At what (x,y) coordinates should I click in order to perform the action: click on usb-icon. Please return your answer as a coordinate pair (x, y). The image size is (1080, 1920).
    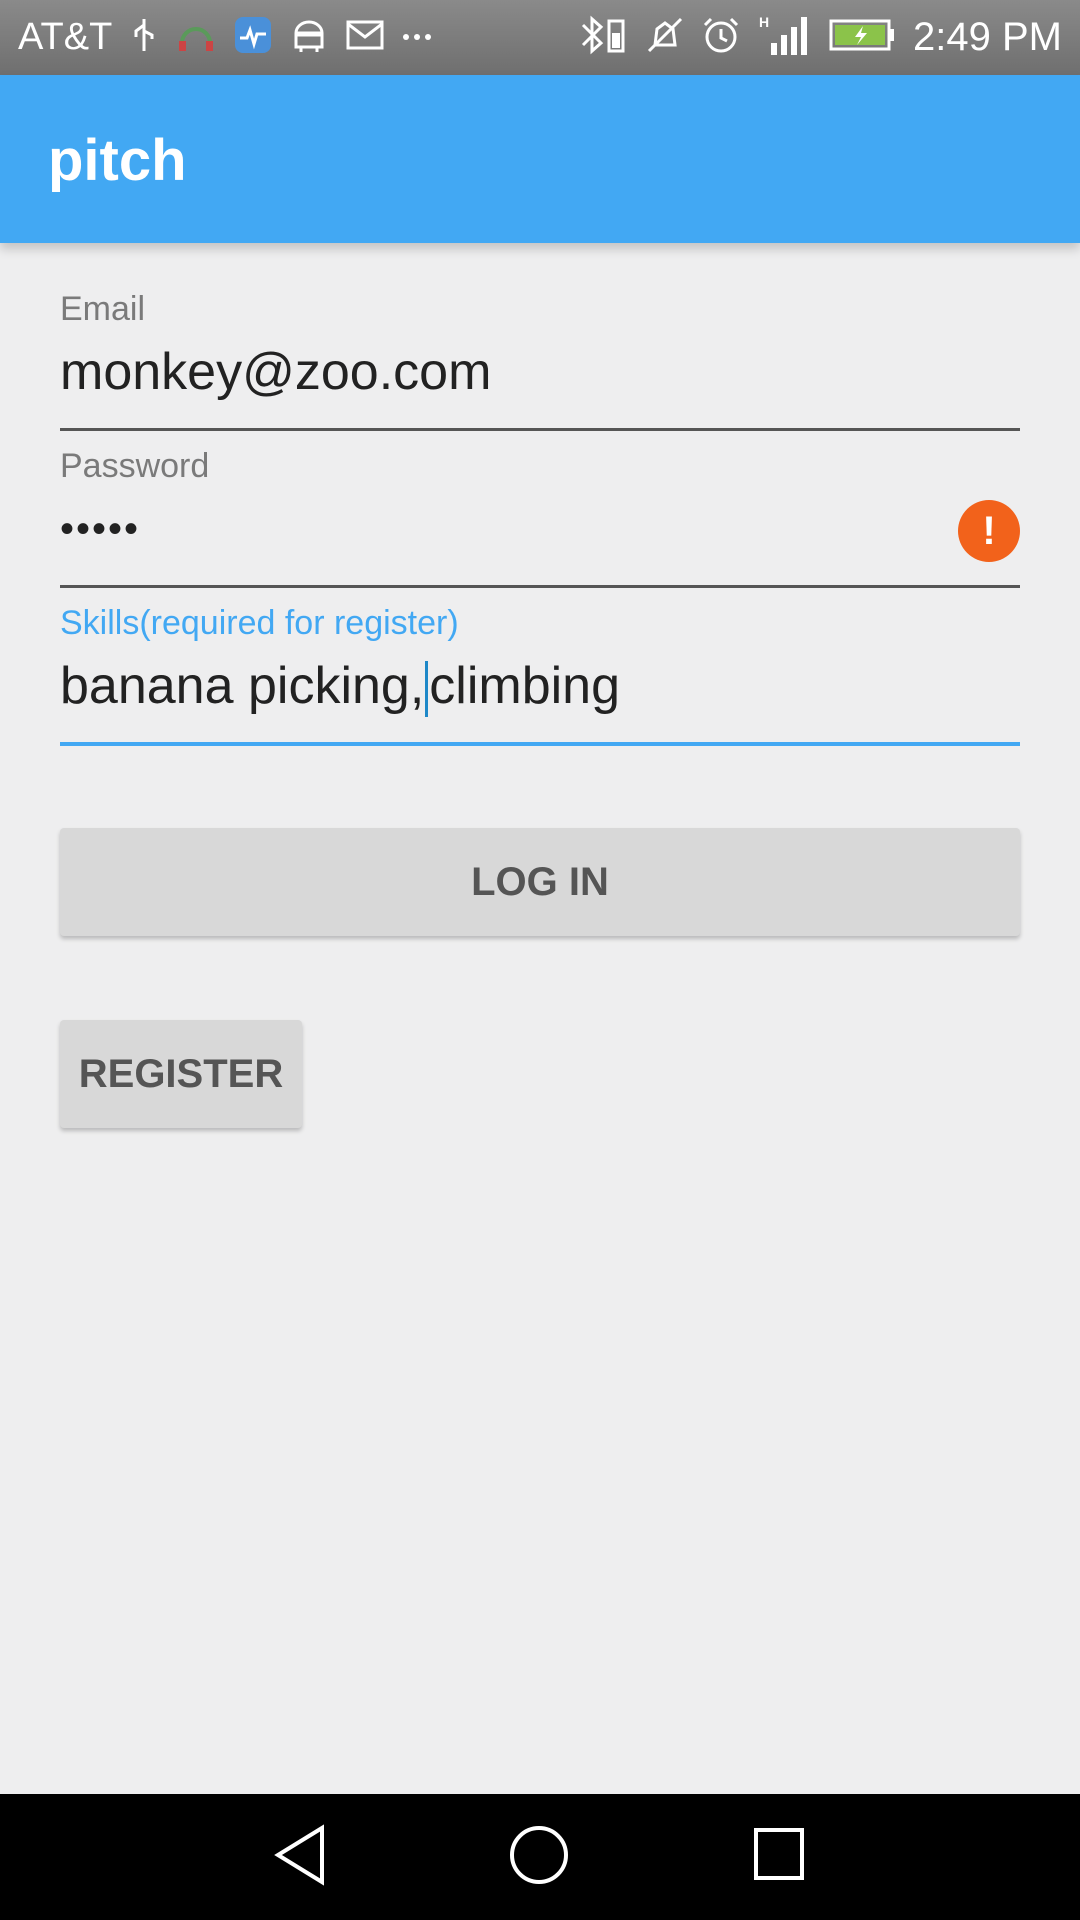
    Looking at the image, I should click on (144, 37).